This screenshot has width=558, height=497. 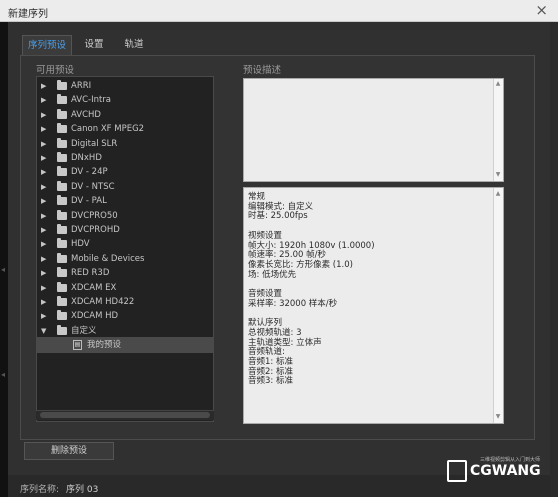 I want to click on close-icon: ×, so click(x=541, y=10).